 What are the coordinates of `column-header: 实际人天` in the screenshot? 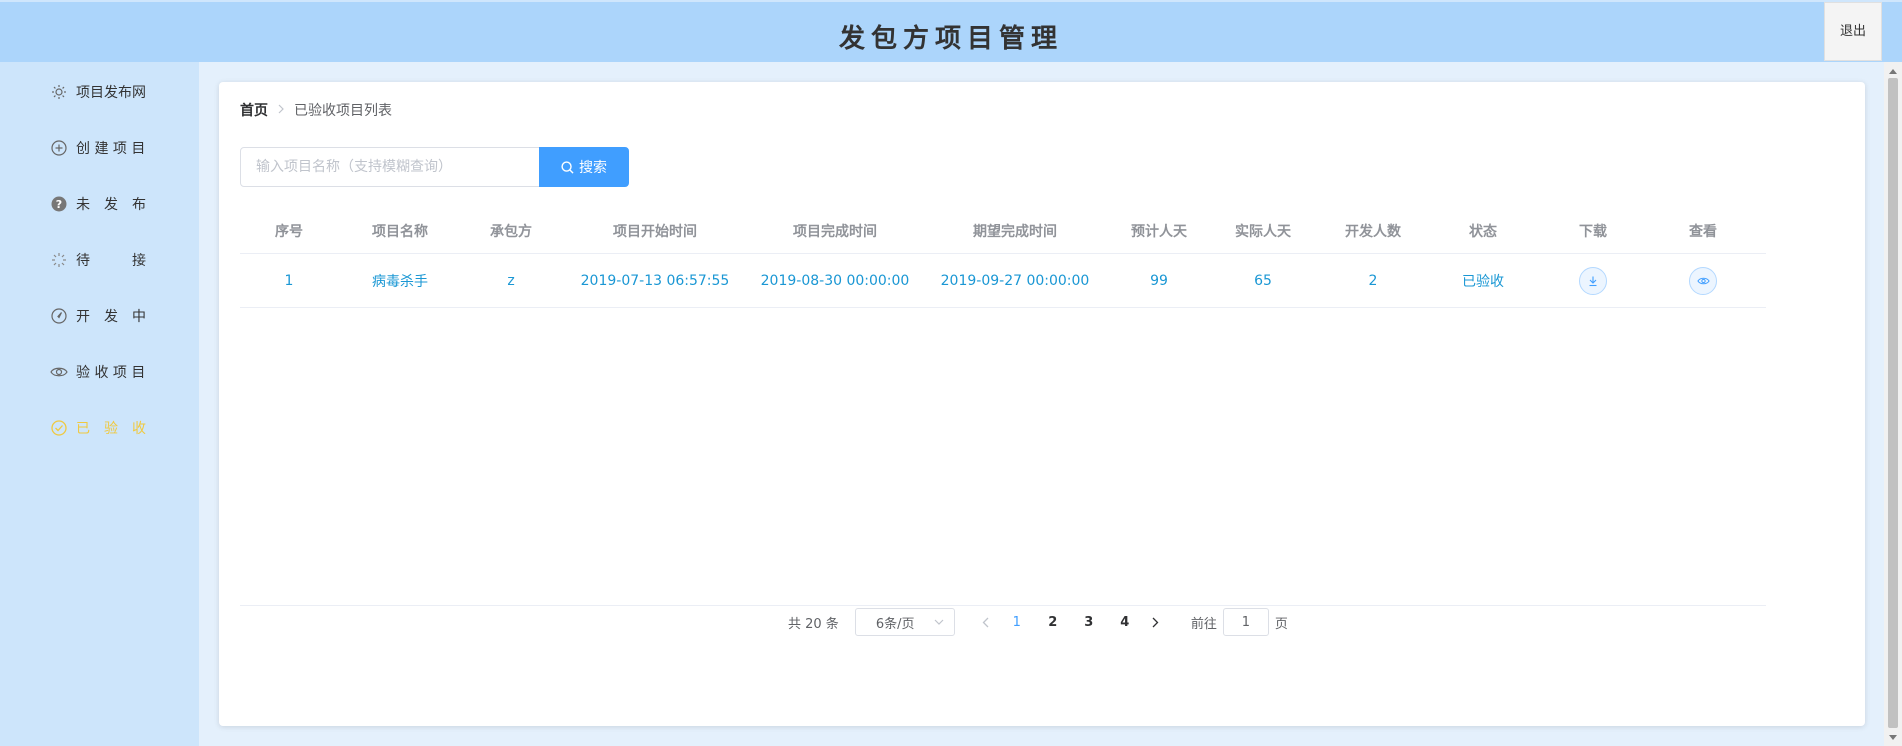 It's located at (1263, 231).